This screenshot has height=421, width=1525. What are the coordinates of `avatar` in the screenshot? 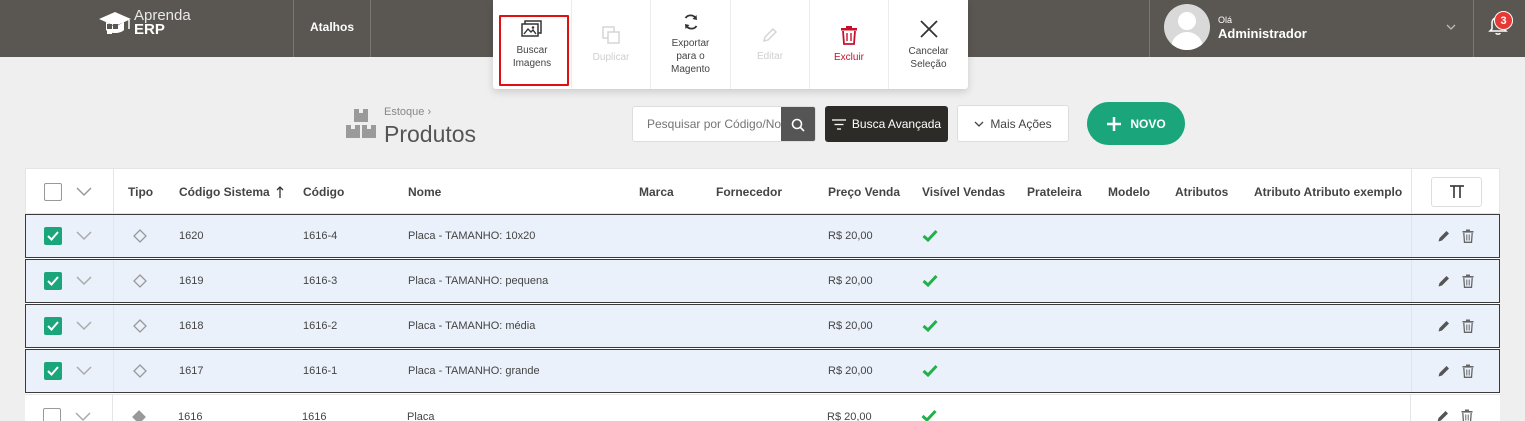 It's located at (1187, 27).